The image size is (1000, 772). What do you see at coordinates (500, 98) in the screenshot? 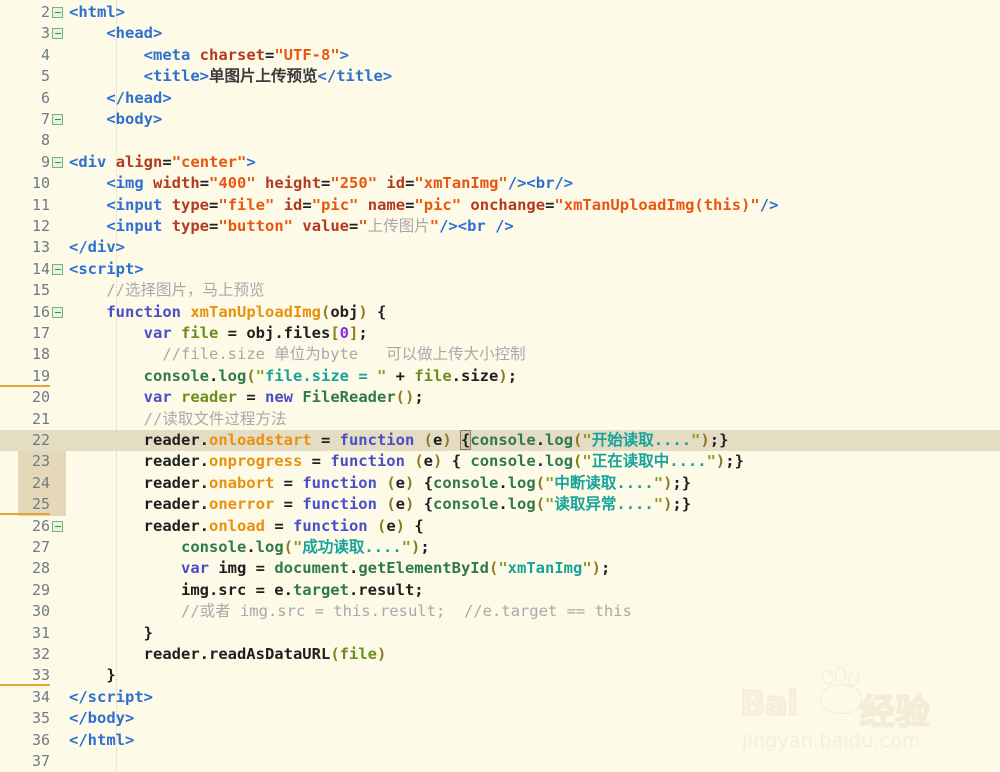
I see `code-line: 6 </head>` at bounding box center [500, 98].